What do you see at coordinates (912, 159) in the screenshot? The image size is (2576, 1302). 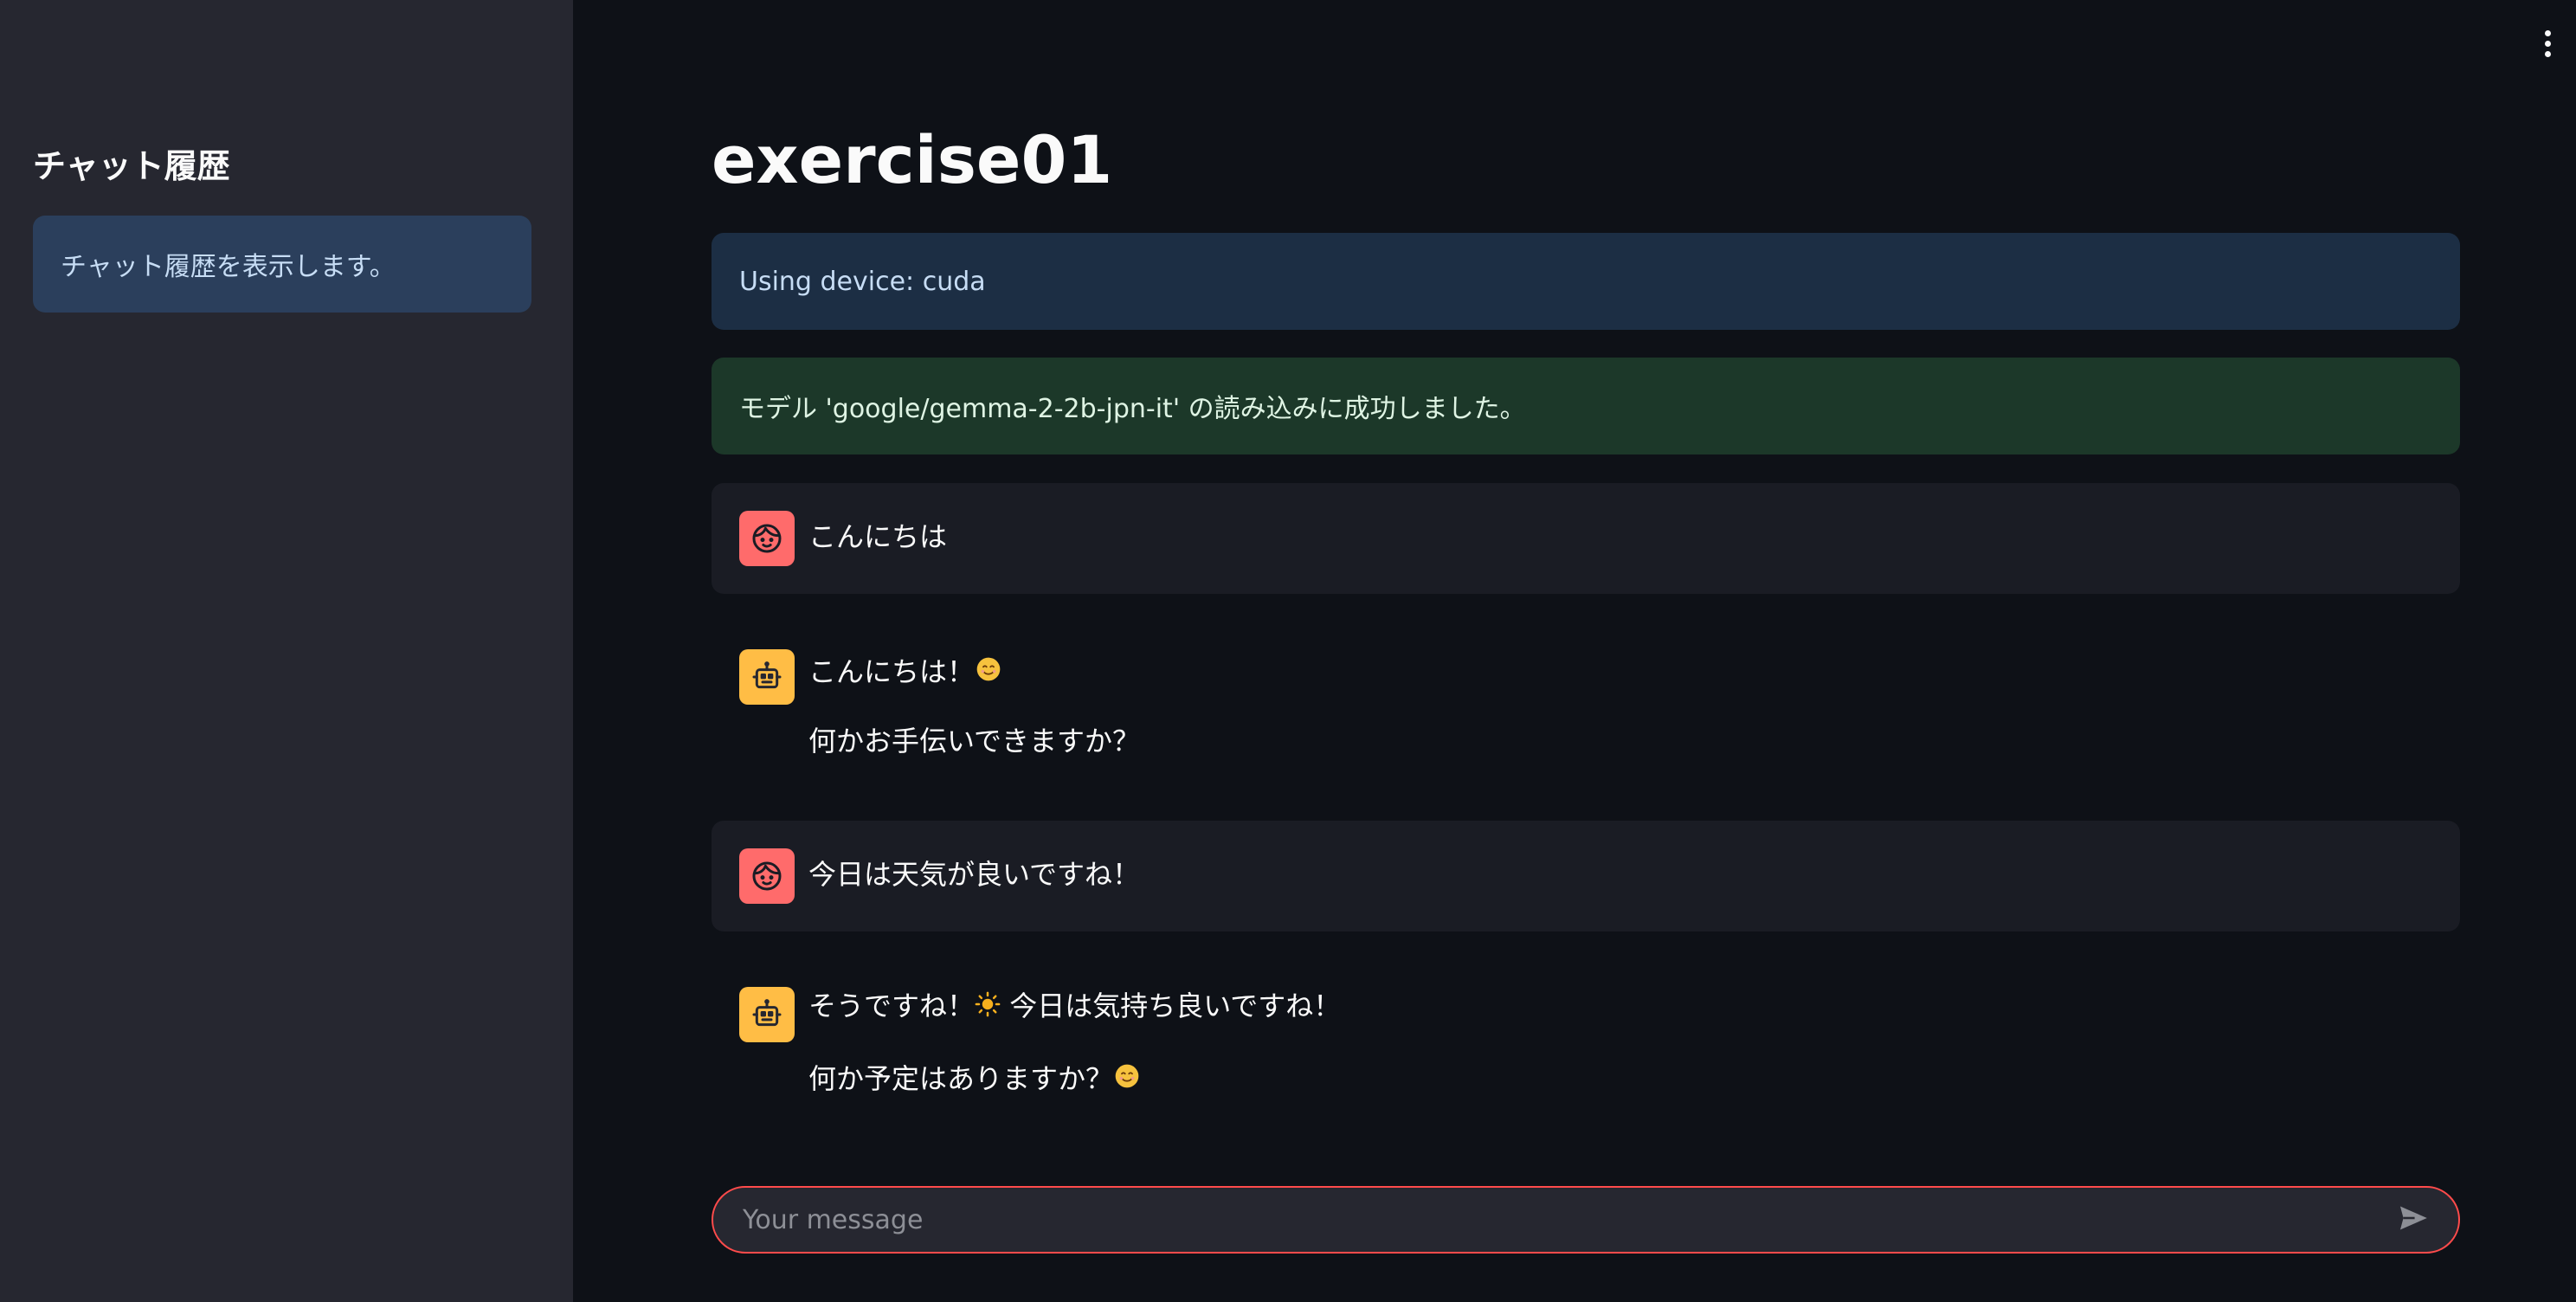 I see `page-title: exercise01` at bounding box center [912, 159].